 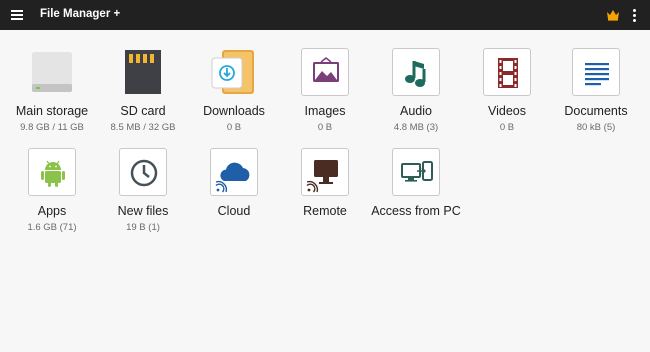 I want to click on tile-remote: Remote, so click(x=325, y=193).